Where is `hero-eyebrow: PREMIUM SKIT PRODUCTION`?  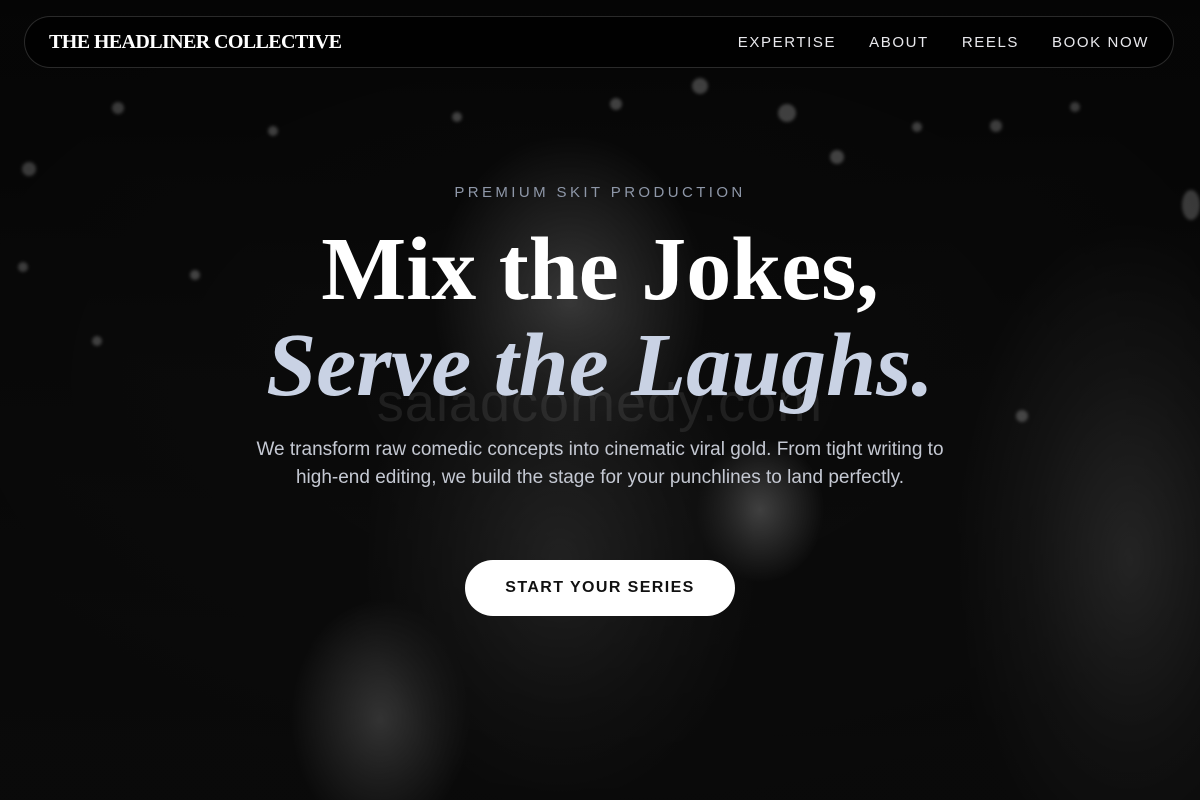 hero-eyebrow: PREMIUM SKIT PRODUCTION is located at coordinates (600, 192).